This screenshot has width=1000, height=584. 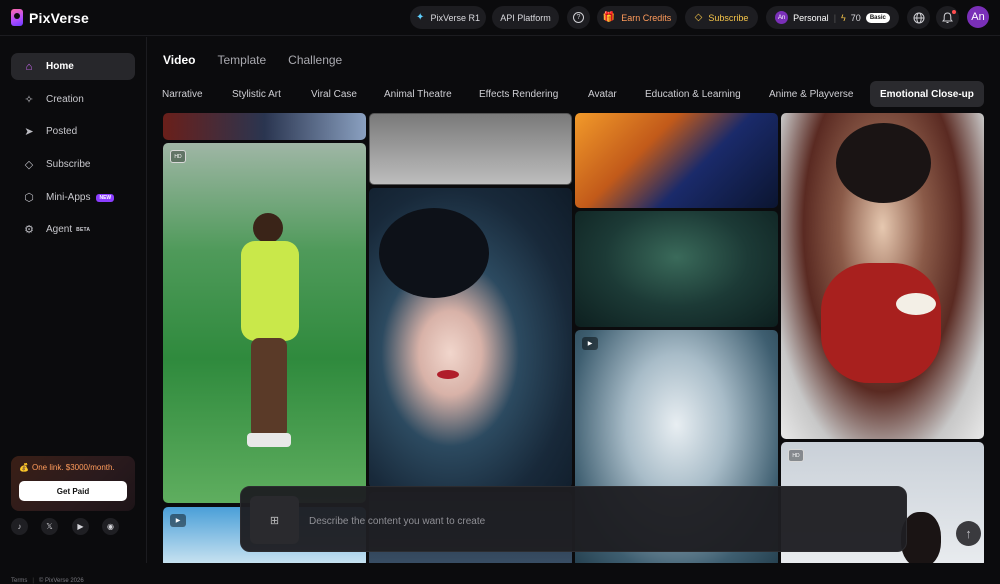 I want to click on tab-template: Template, so click(x=241, y=60).